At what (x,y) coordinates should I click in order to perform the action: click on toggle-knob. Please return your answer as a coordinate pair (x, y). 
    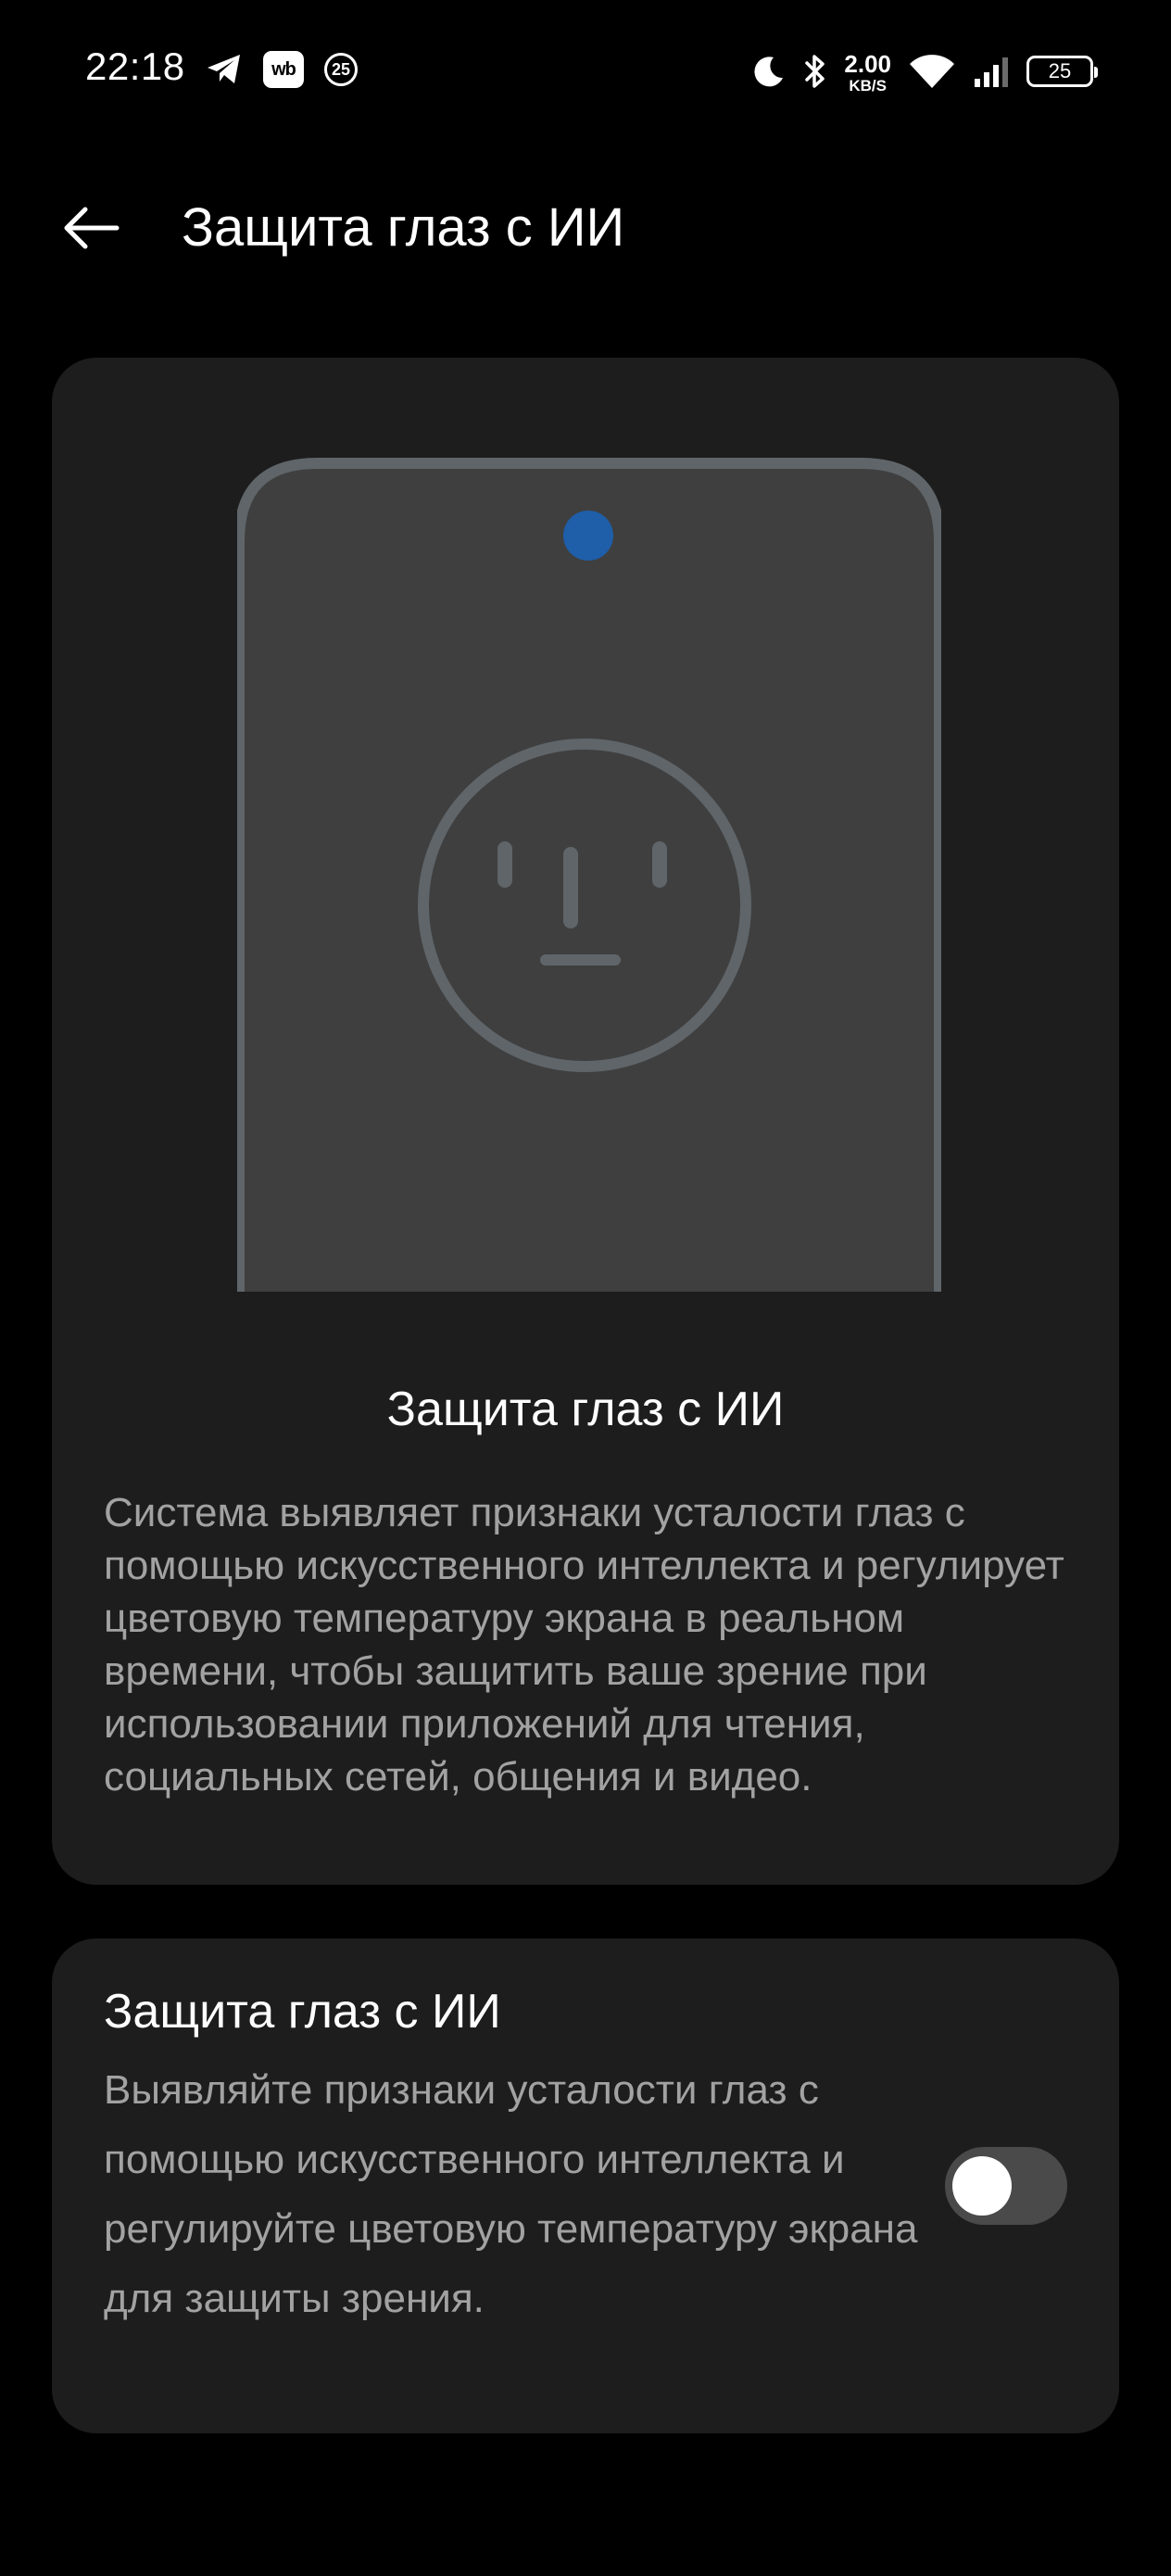
    Looking at the image, I should click on (982, 2186).